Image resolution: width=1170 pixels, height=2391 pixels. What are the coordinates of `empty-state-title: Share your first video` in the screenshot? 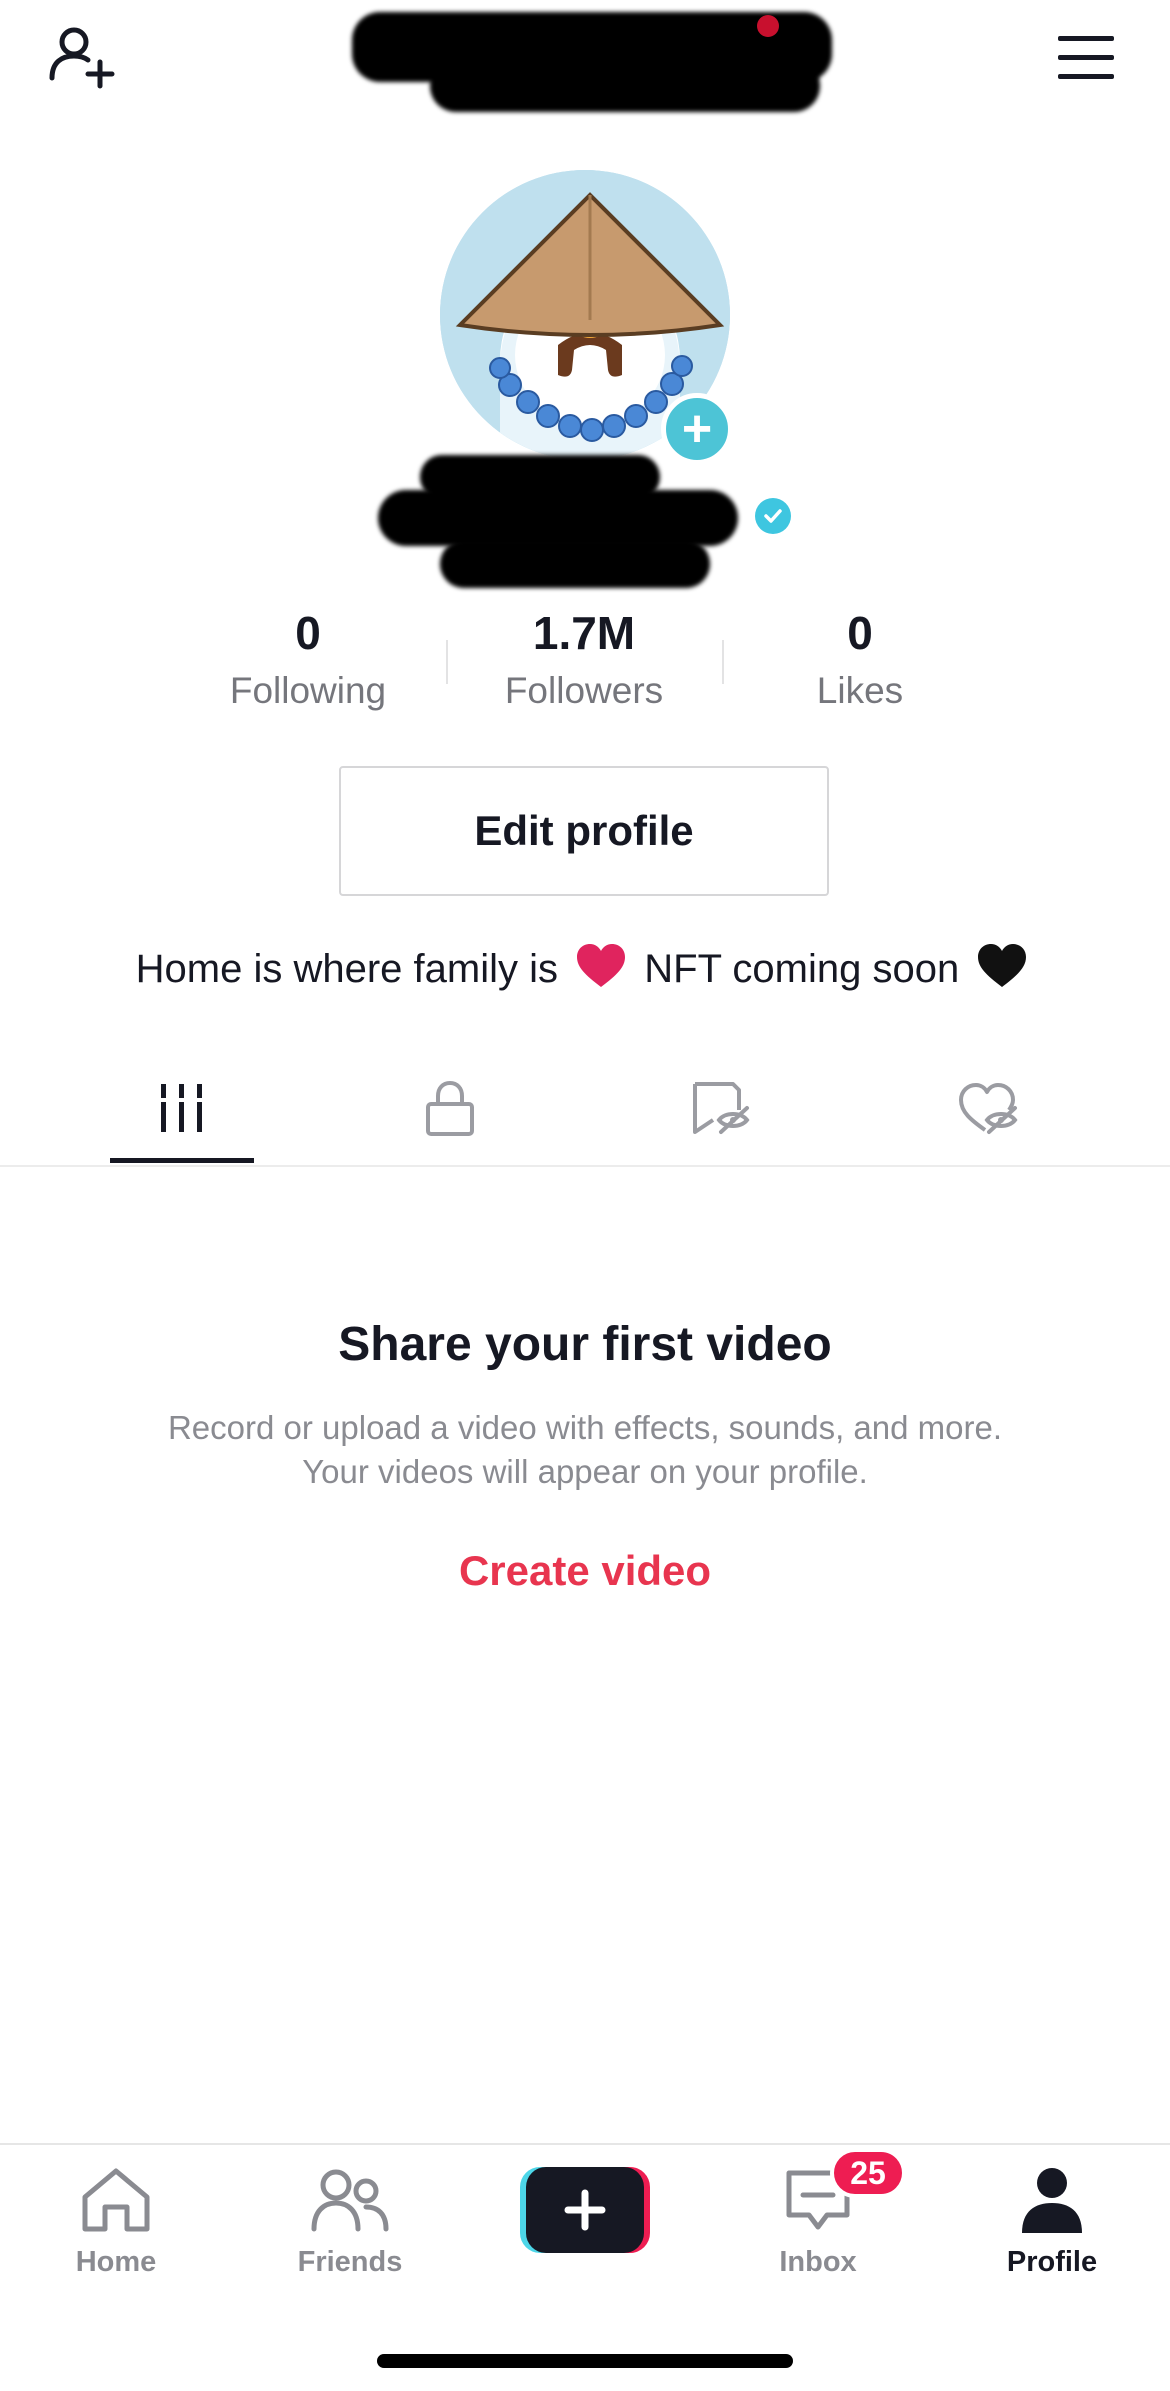 It's located at (585, 1344).